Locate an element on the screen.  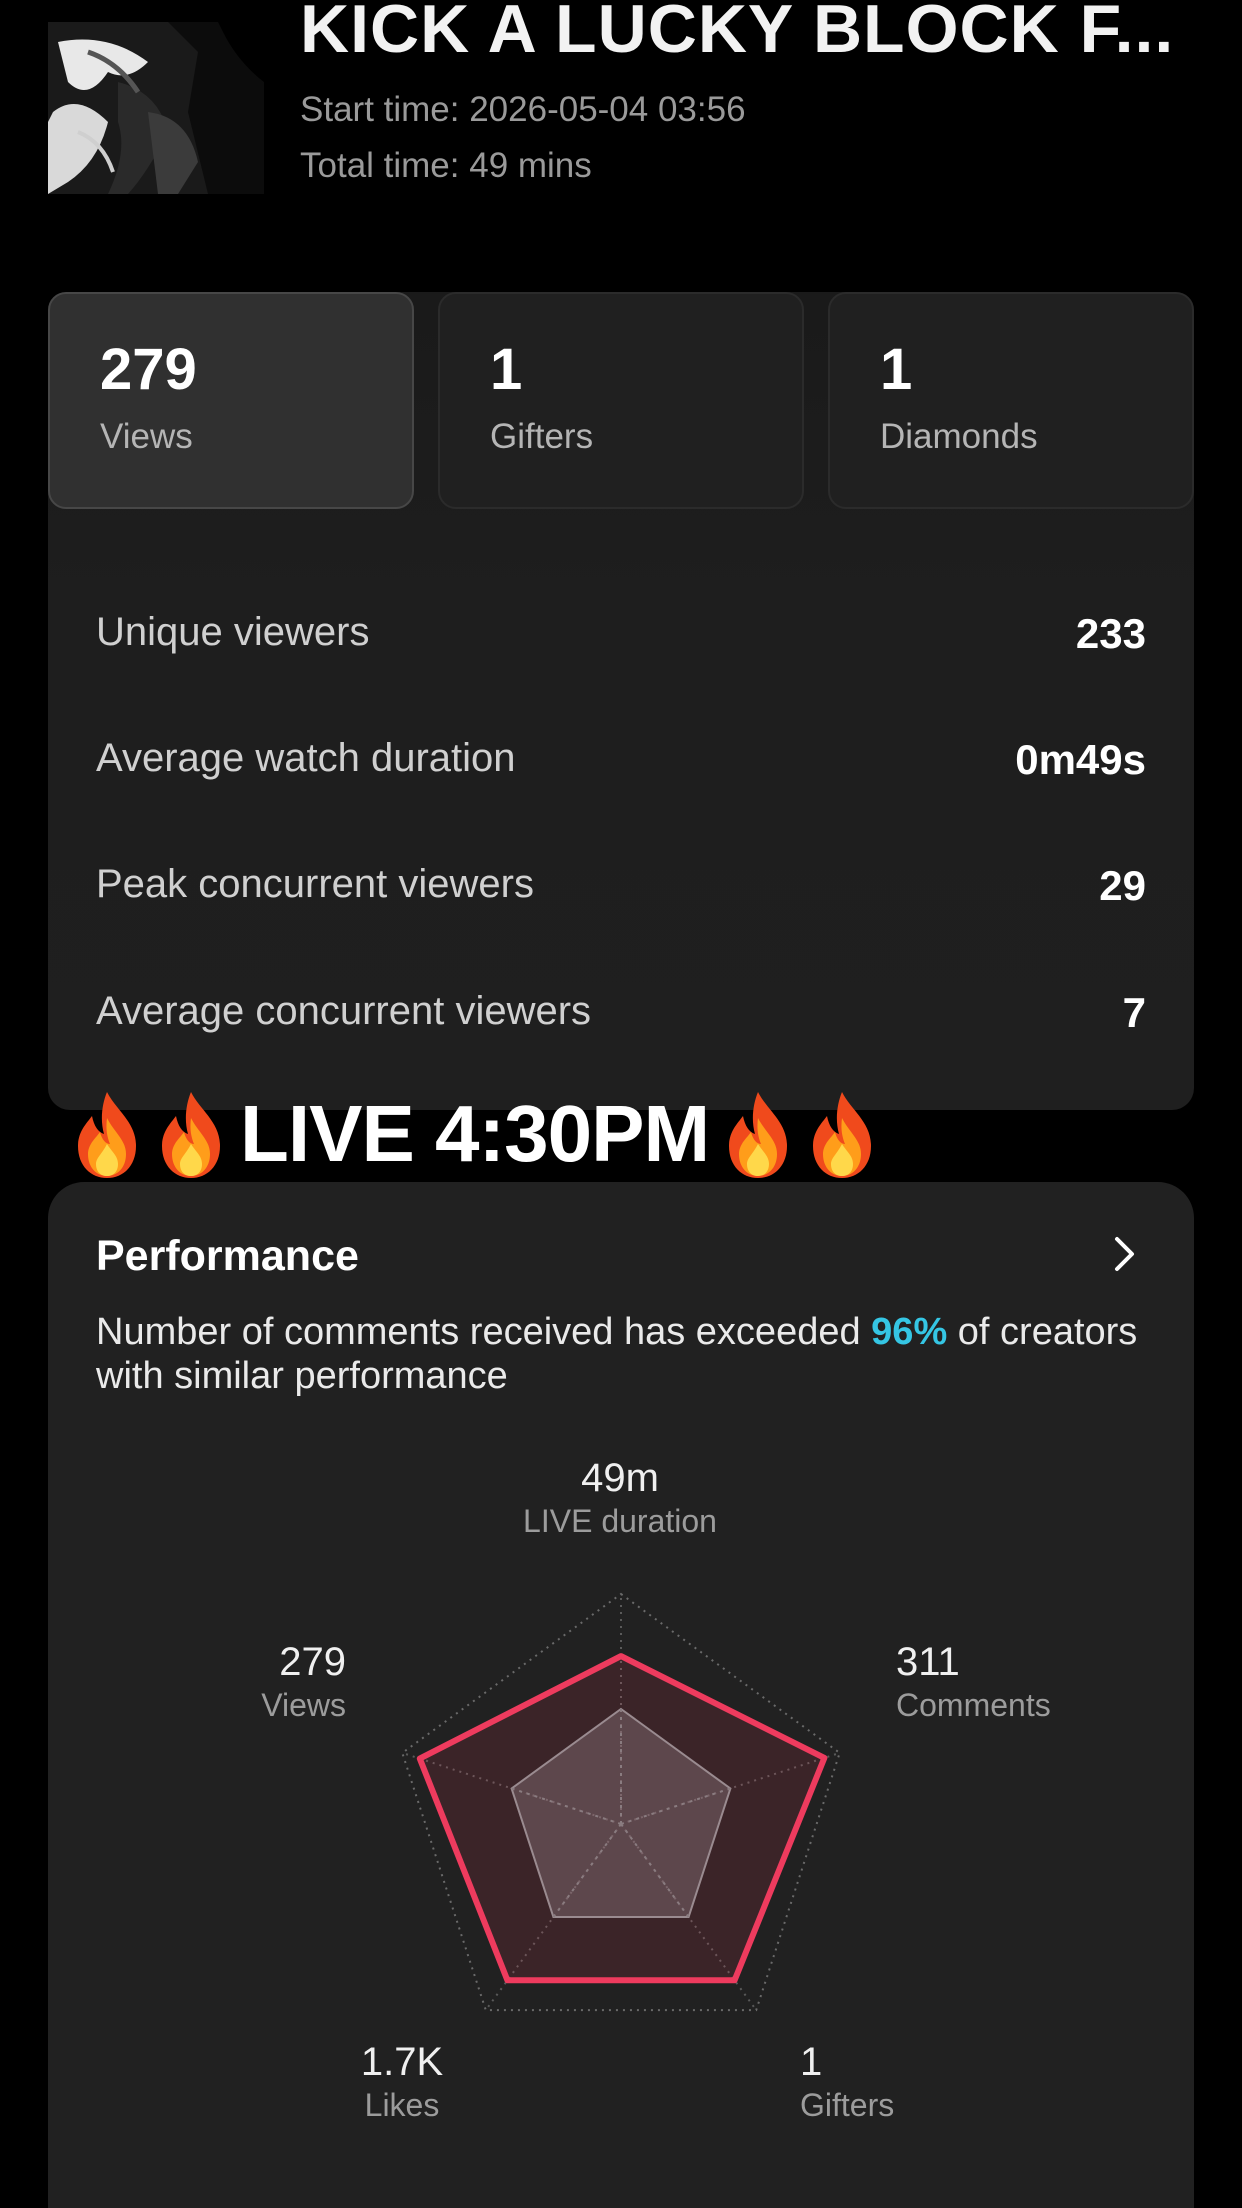
tile-label: Views is located at coordinates (146, 436).